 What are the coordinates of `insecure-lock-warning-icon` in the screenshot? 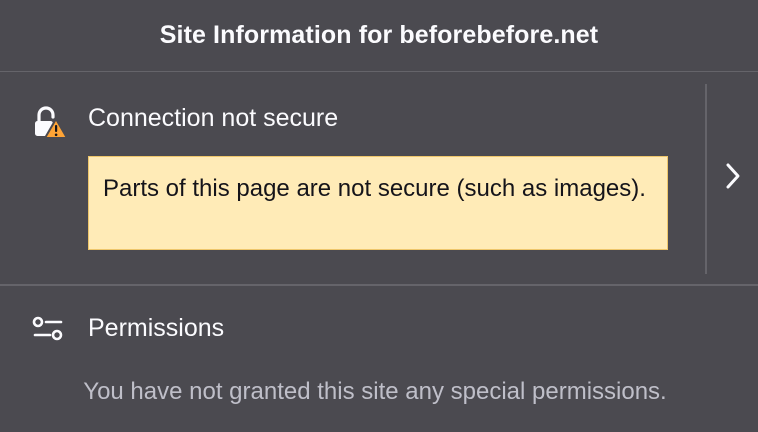 It's located at (50, 123).